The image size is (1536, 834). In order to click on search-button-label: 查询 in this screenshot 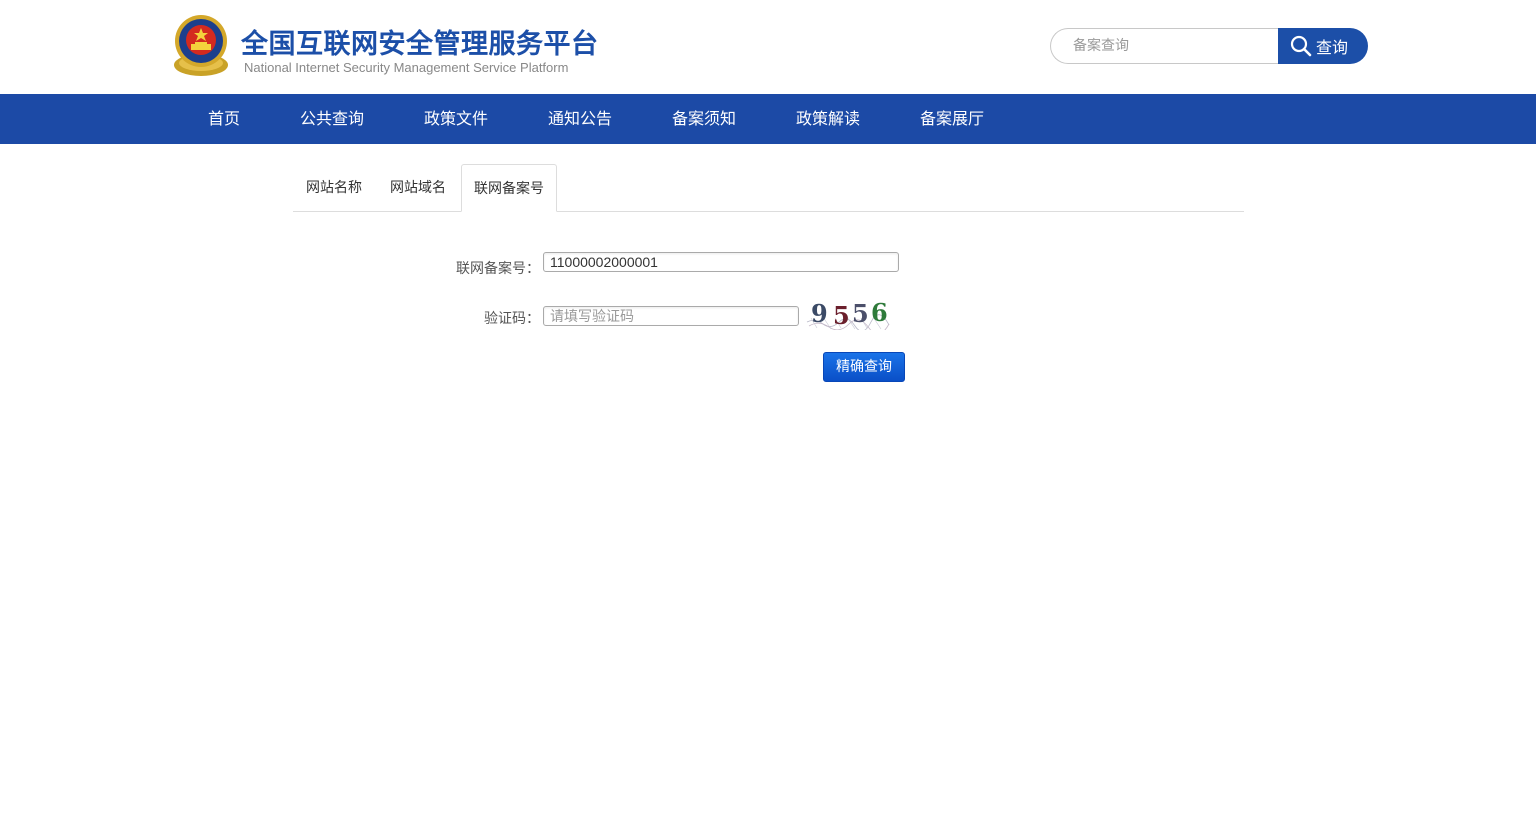, I will do `click(1332, 47)`.